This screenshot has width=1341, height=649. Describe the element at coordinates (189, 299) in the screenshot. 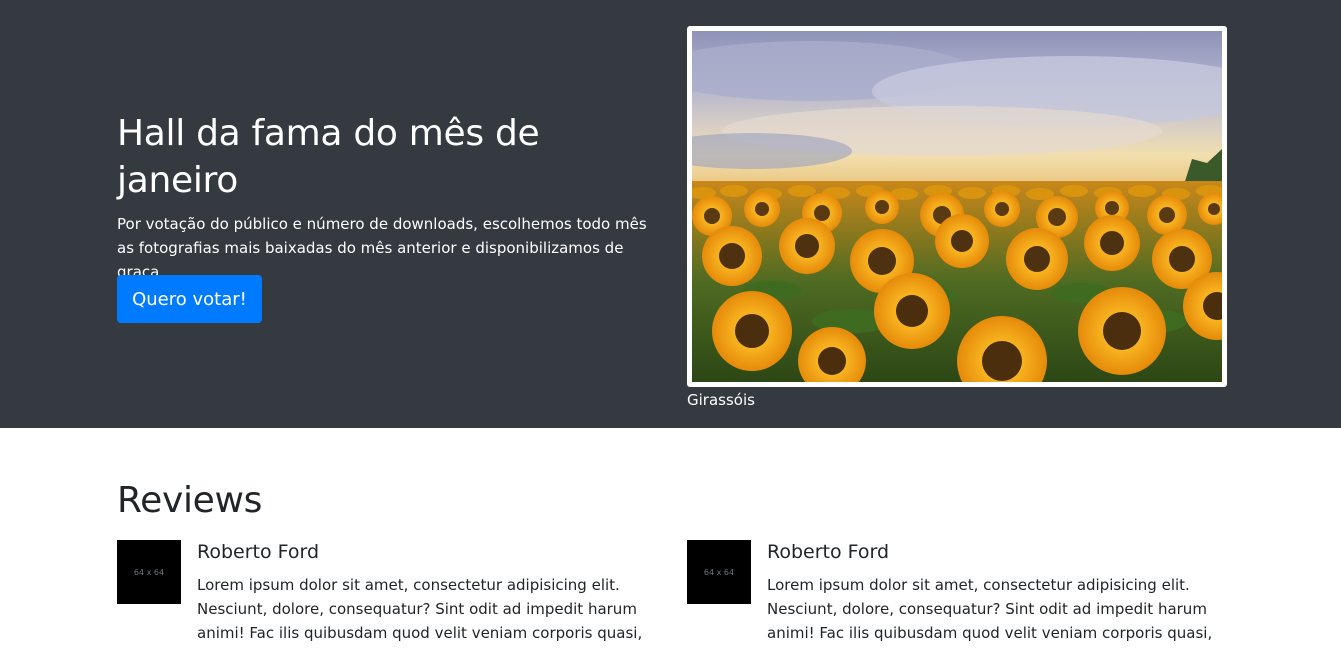

I see `vote-button: Quero votar!` at that location.